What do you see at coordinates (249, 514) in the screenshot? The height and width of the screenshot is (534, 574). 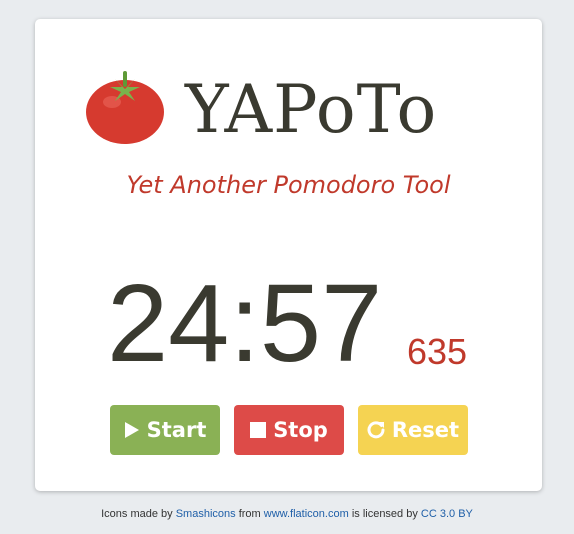 I see `attribution-from: from` at bounding box center [249, 514].